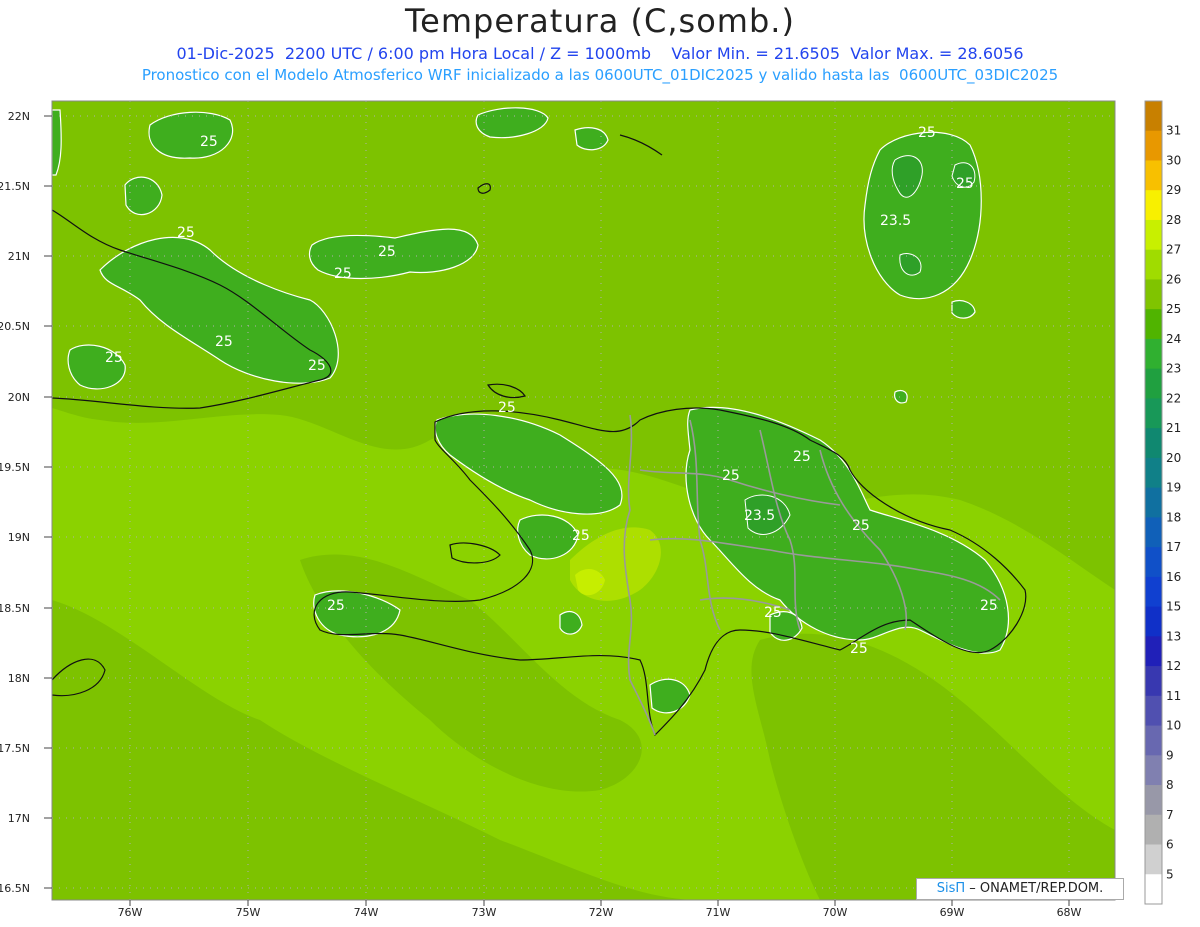  I want to click on lat-label: 22N, so click(19, 116).